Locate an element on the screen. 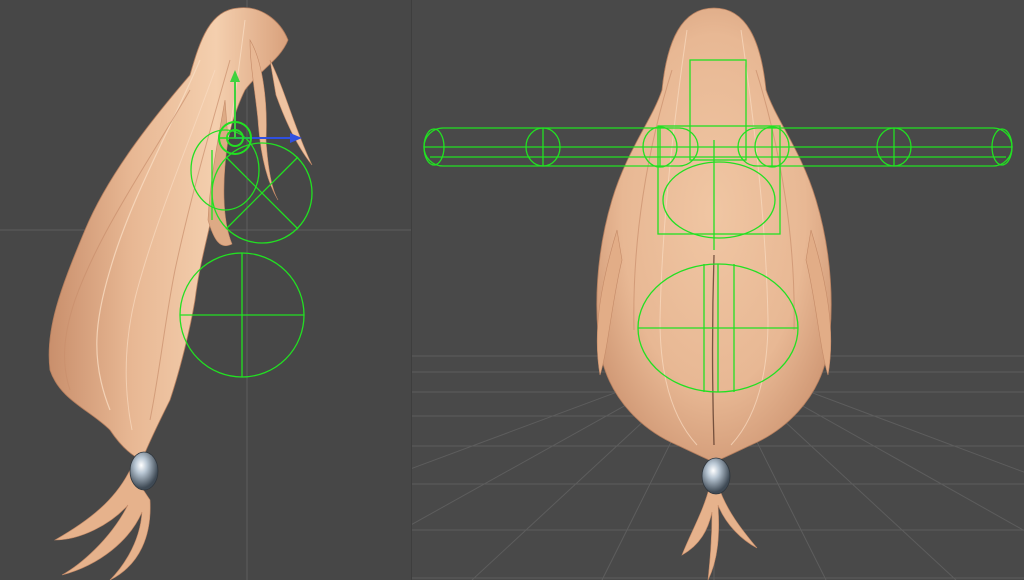 This screenshot has height=580, width=1024. hair-tie-bead-back is located at coordinates (716, 476).